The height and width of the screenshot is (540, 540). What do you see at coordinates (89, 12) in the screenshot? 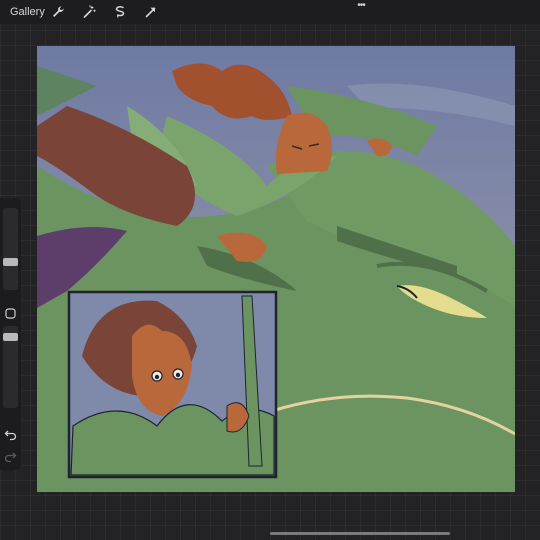
I see `magic-wand-icon` at bounding box center [89, 12].